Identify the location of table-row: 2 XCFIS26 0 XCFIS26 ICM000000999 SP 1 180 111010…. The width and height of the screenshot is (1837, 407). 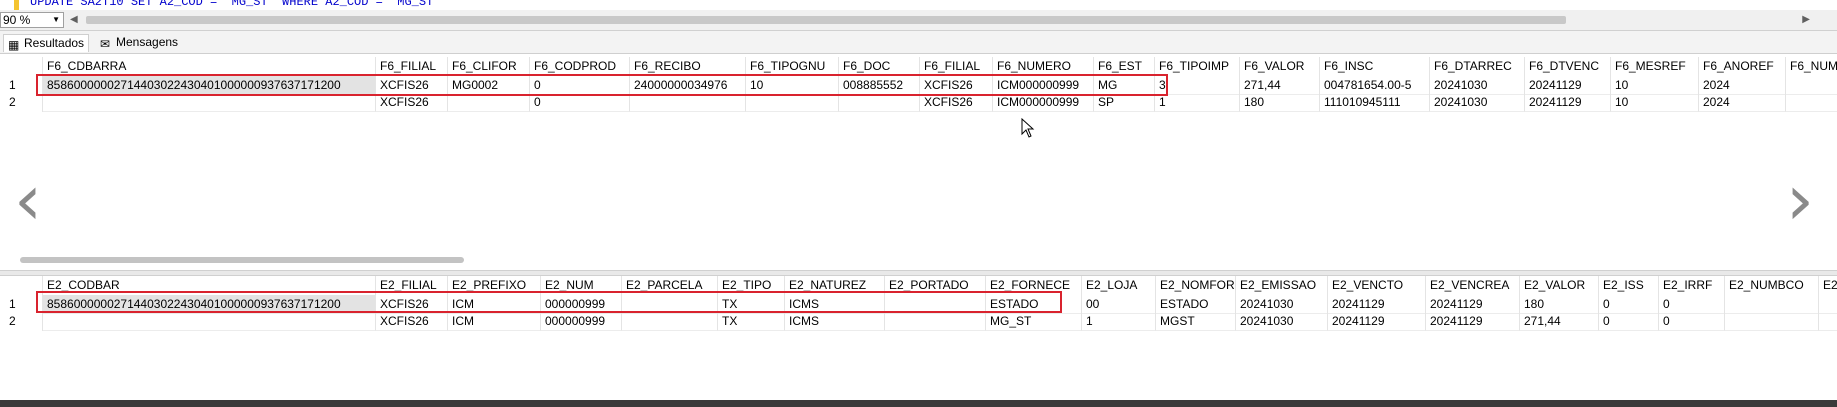
(920, 102).